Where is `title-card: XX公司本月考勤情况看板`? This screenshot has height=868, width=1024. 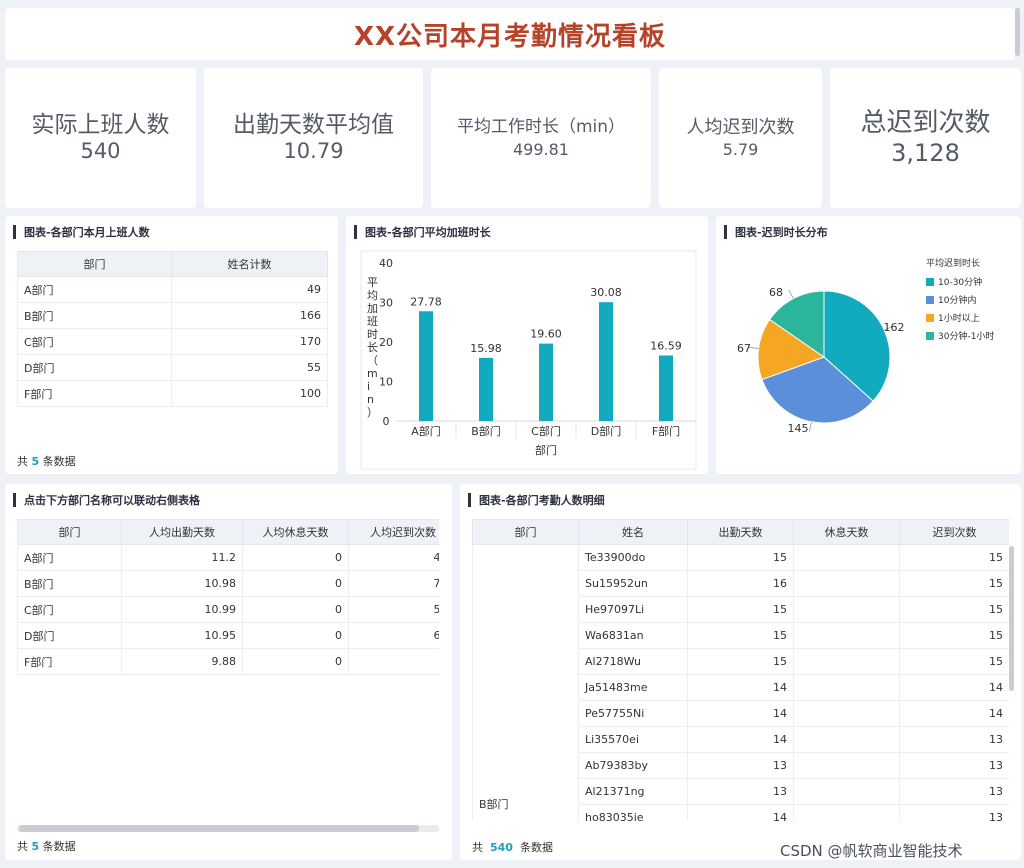 title-card: XX公司本月考勤情况看板 is located at coordinates (510, 34).